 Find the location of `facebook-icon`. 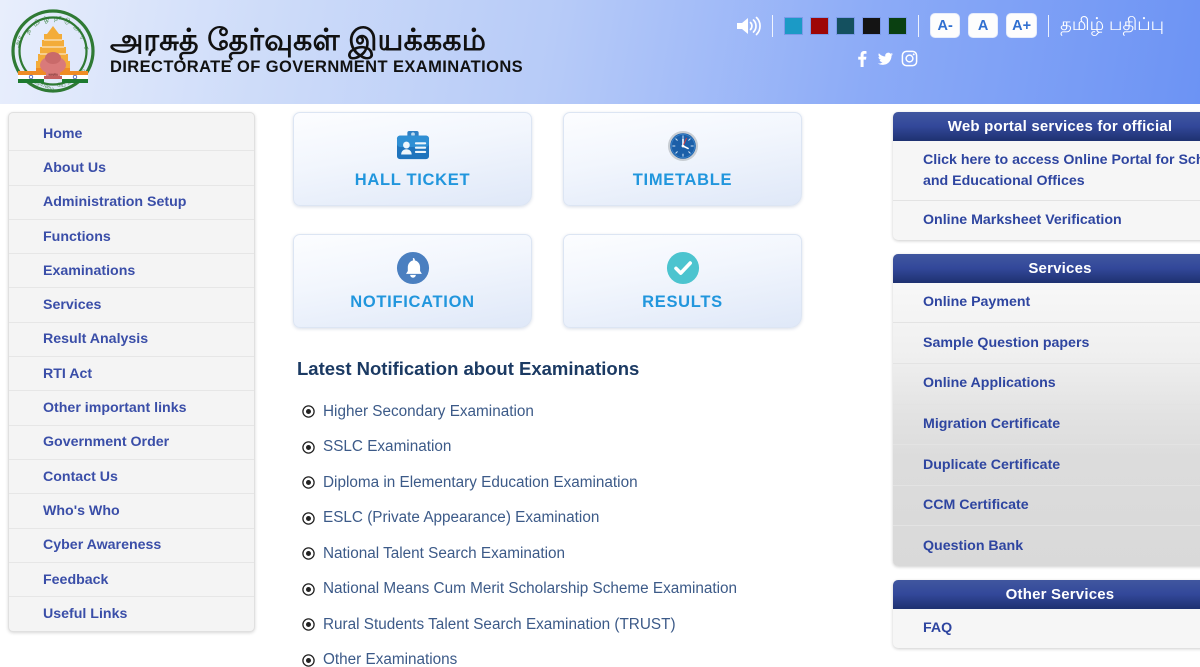

facebook-icon is located at coordinates (861, 58).